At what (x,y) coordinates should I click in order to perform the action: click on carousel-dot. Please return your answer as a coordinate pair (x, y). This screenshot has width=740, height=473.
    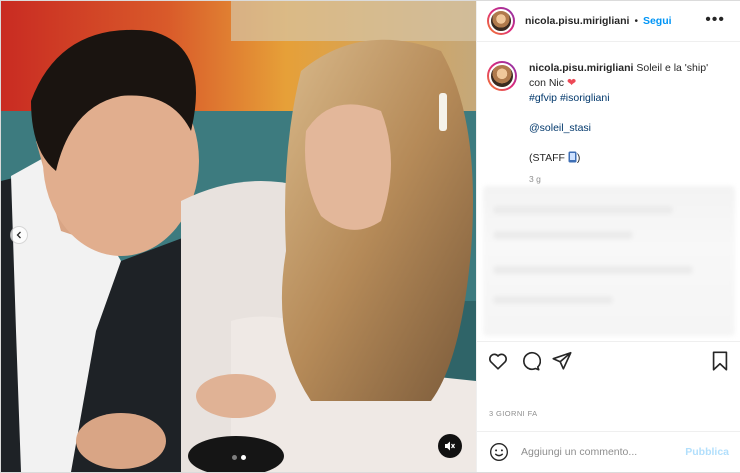
    Looking at the image, I should click on (234, 457).